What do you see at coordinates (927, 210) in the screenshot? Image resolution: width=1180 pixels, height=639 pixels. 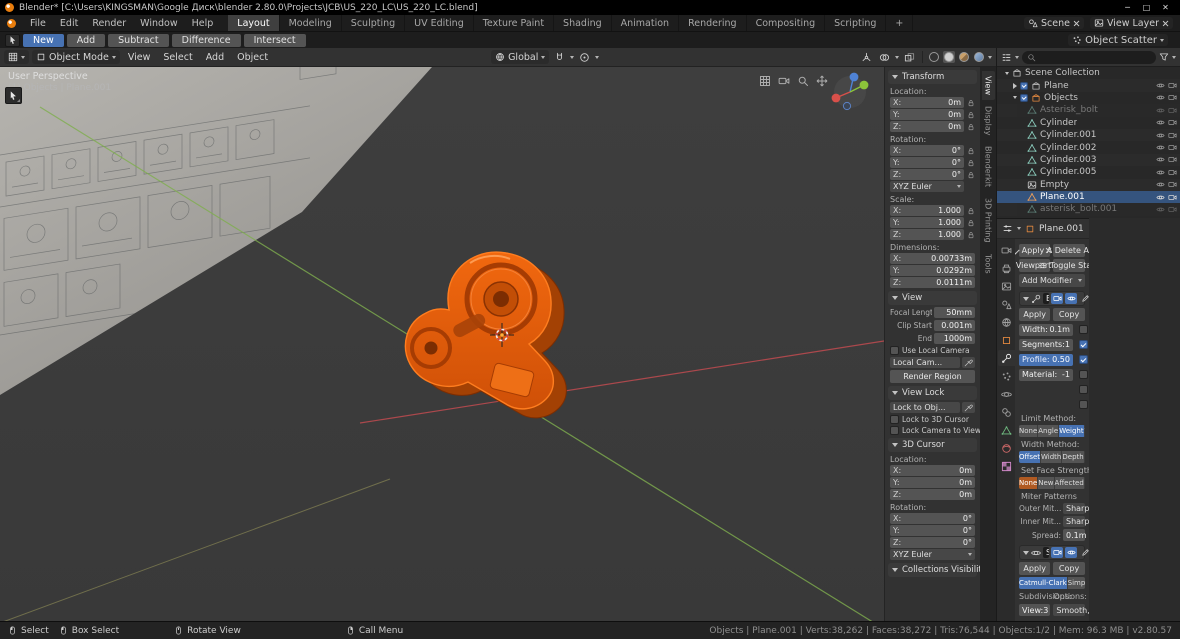 I see `scale-x-field: X: 1.000` at bounding box center [927, 210].